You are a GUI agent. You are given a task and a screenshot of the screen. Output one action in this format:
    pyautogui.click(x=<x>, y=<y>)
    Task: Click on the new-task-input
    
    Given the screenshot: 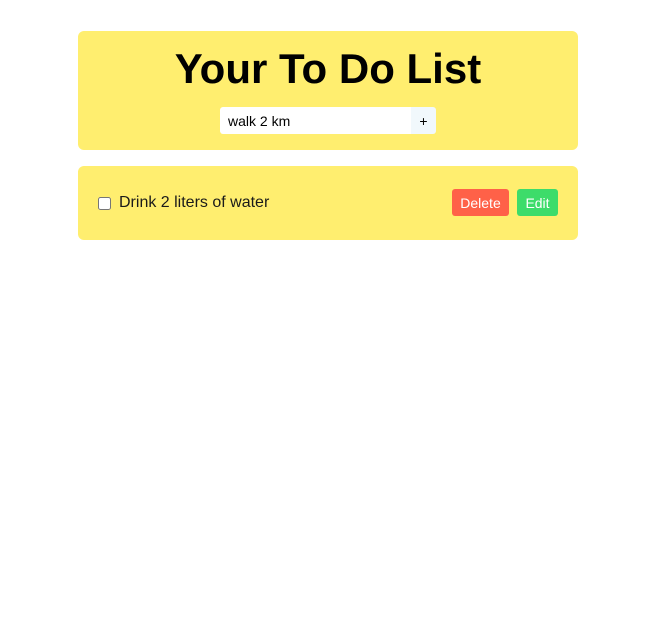 What is the action you would take?
    pyautogui.click(x=315, y=120)
    